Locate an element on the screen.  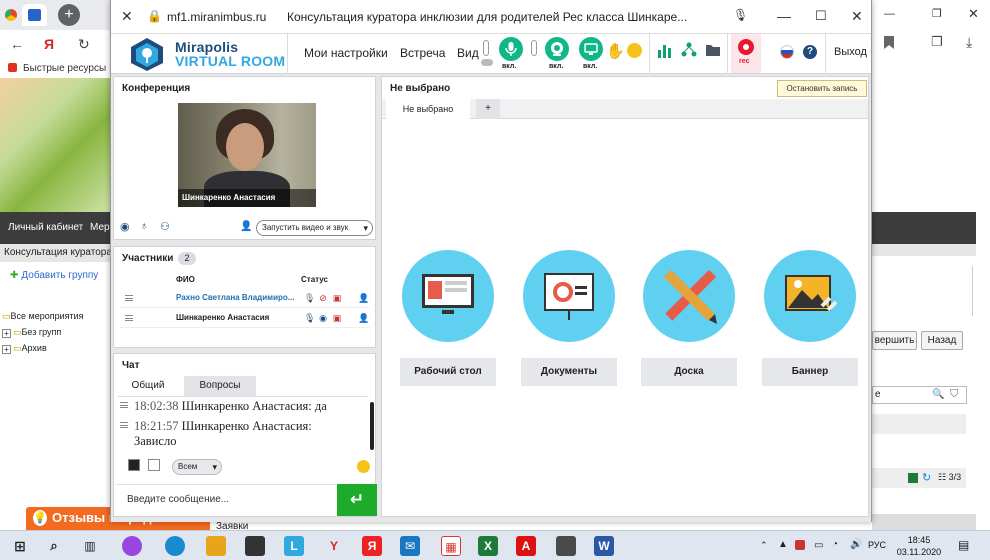
video-feed: Шинкаренко Анастасия is located at coordinates (247, 155).